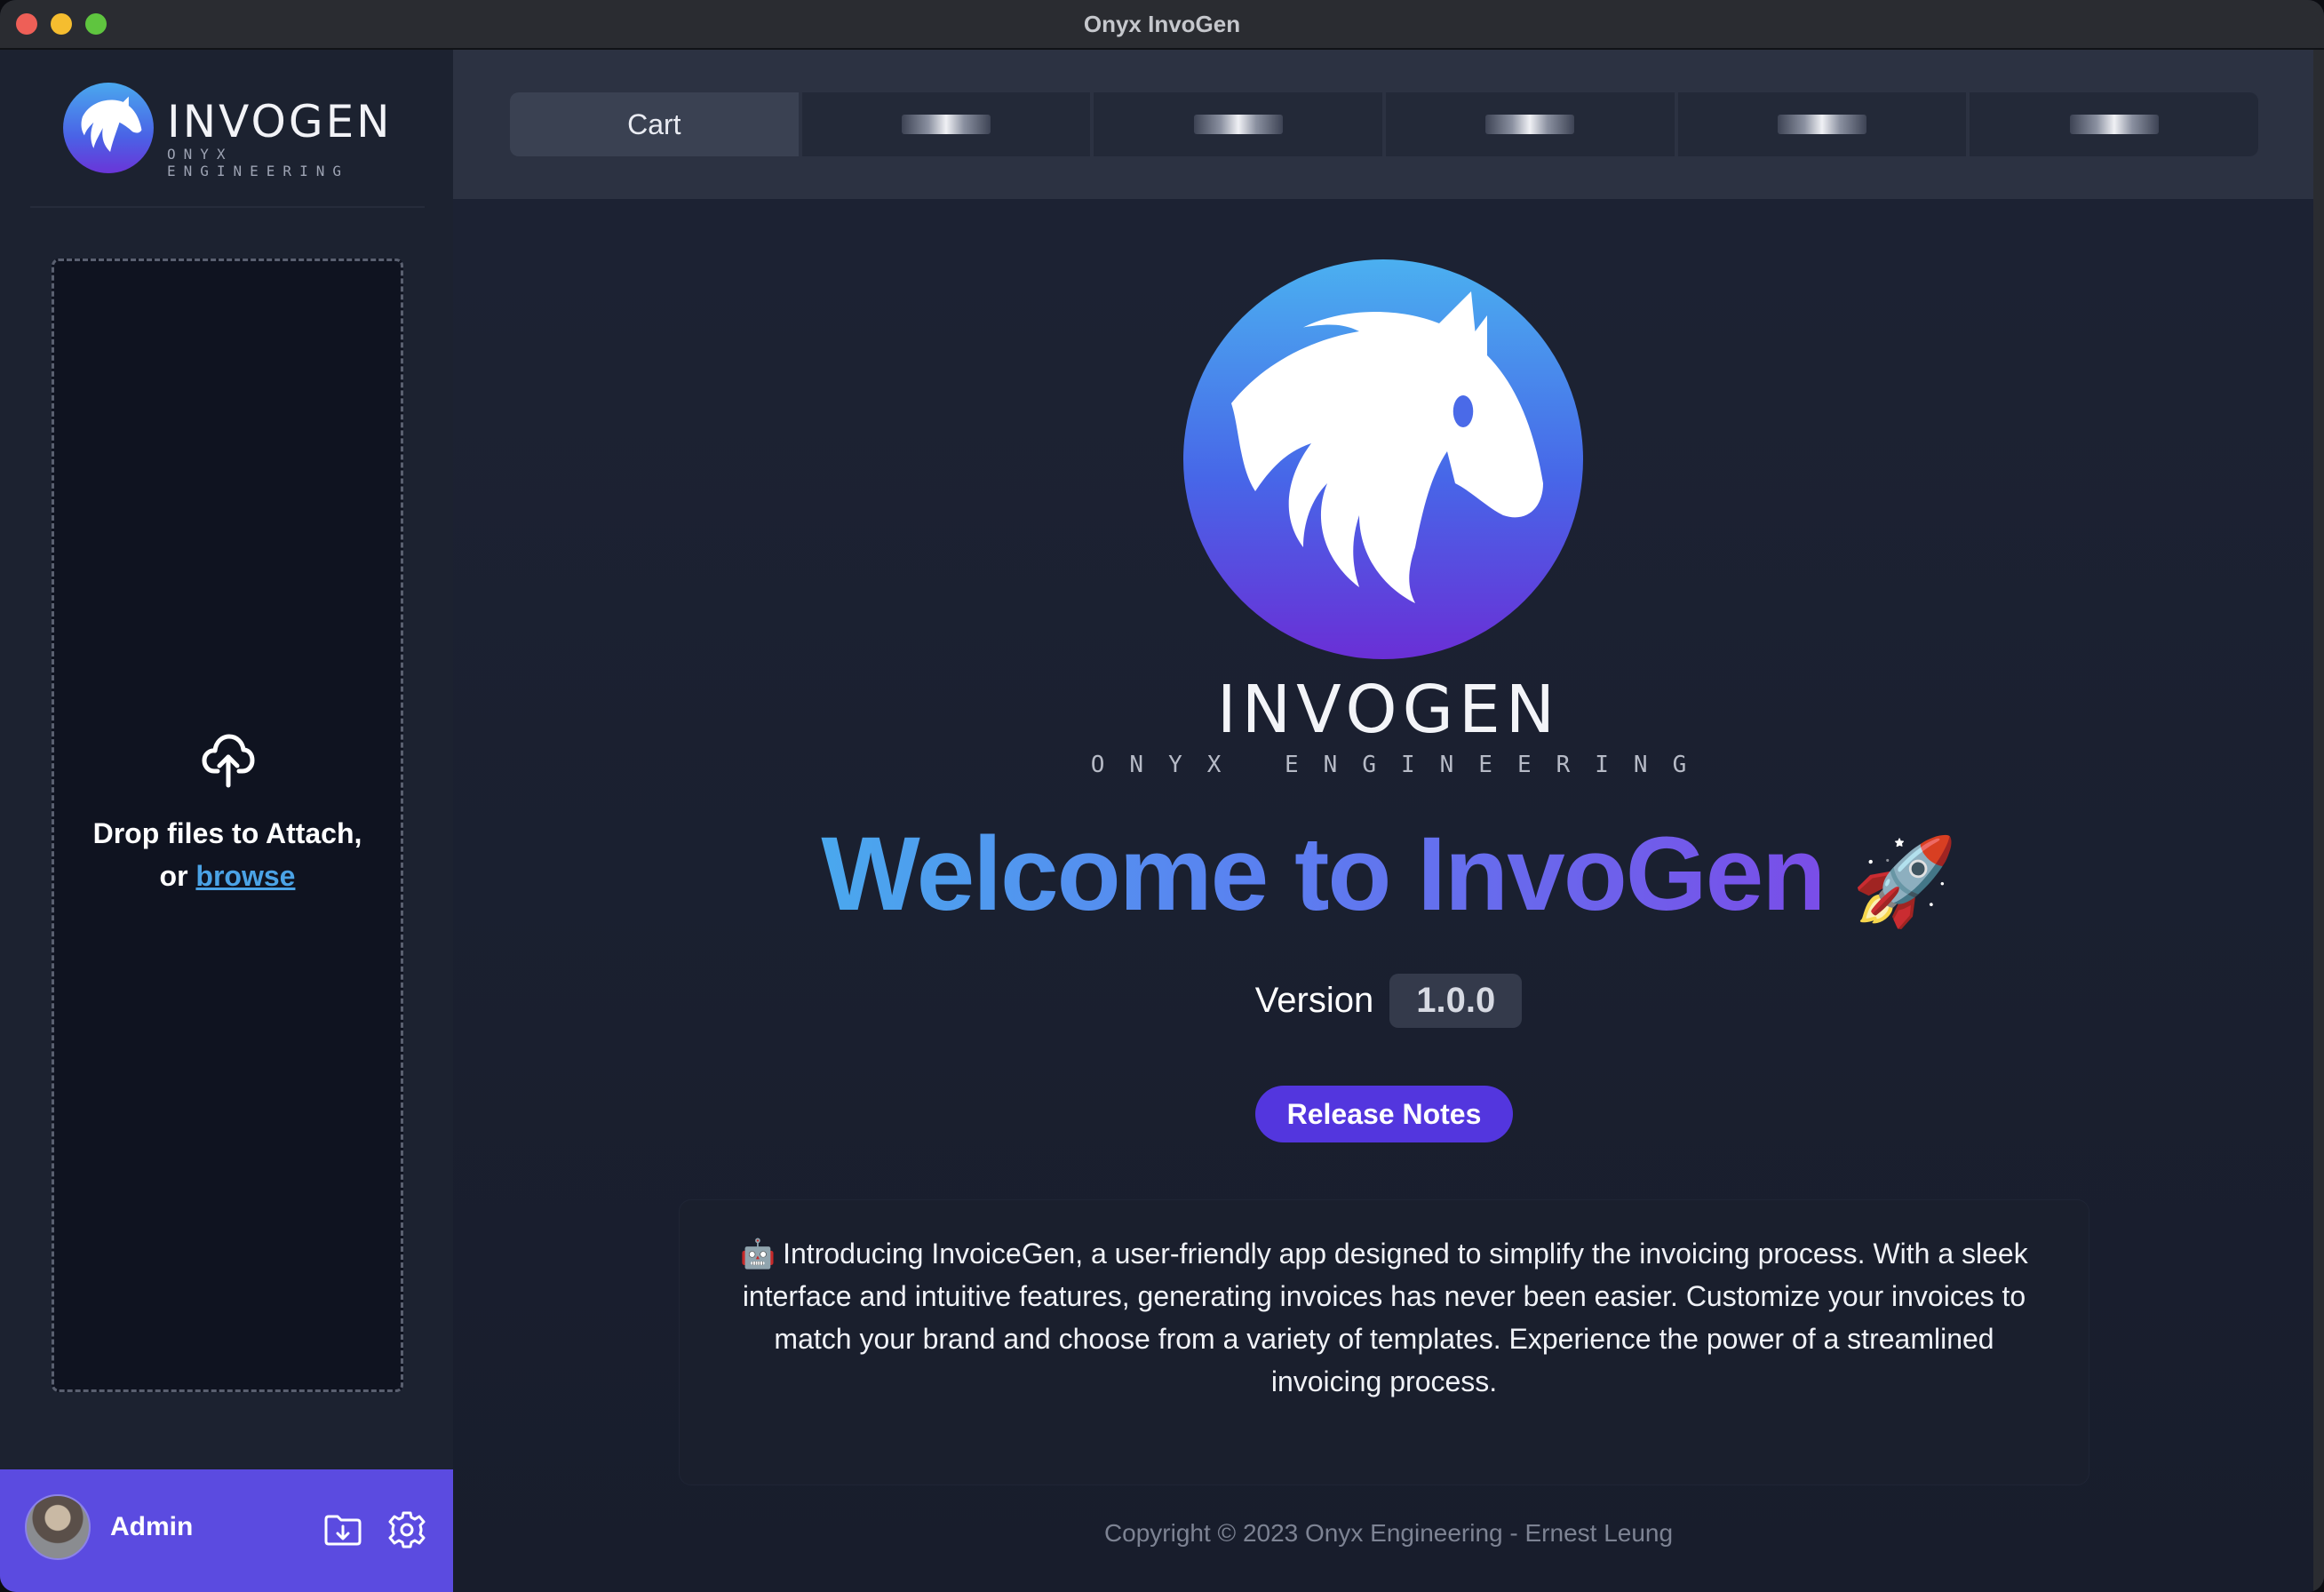  I want to click on avatar, so click(58, 1527).